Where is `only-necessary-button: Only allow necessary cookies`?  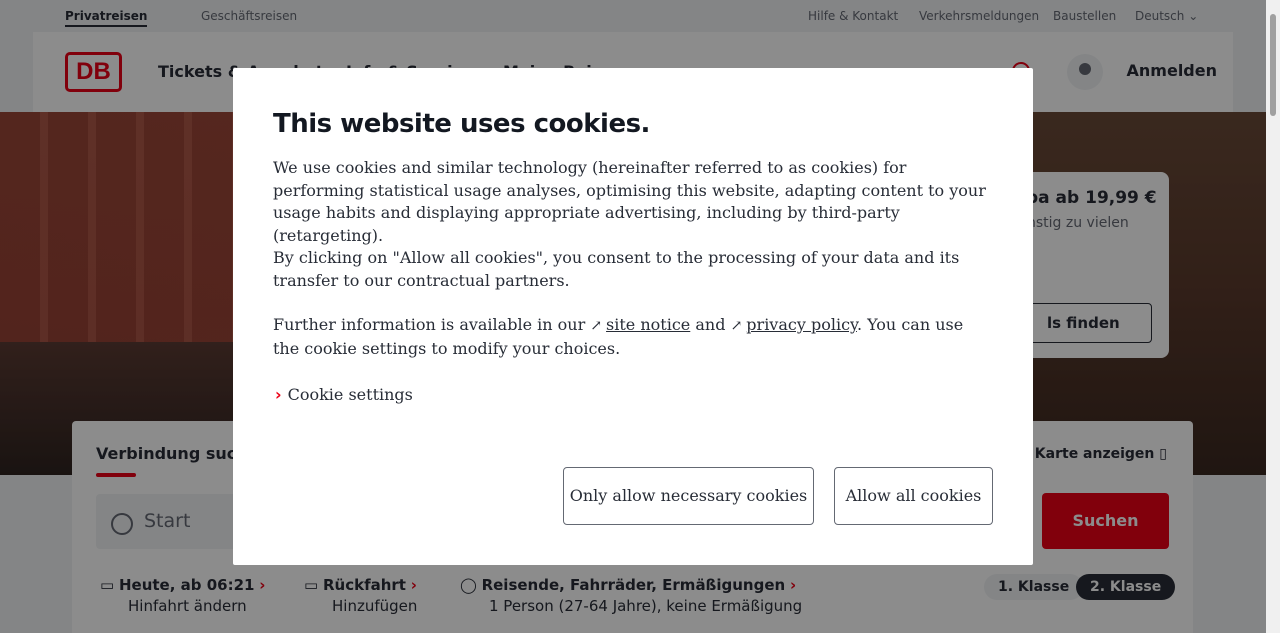
only-necessary-button: Only allow necessary cookies is located at coordinates (688, 496).